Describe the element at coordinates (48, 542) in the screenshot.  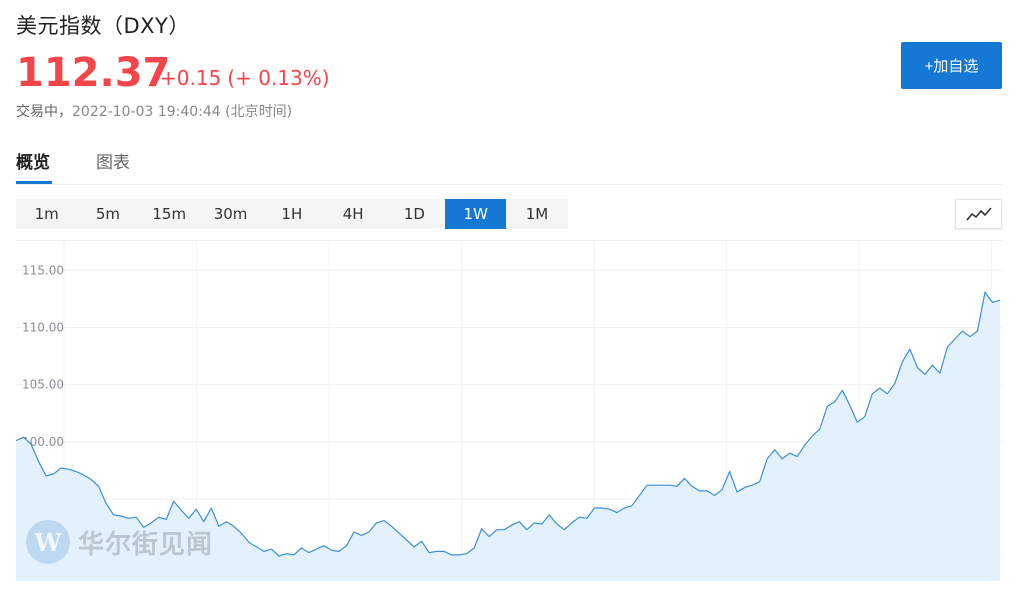
I see `wallstreetcn-logo-icon: W` at that location.